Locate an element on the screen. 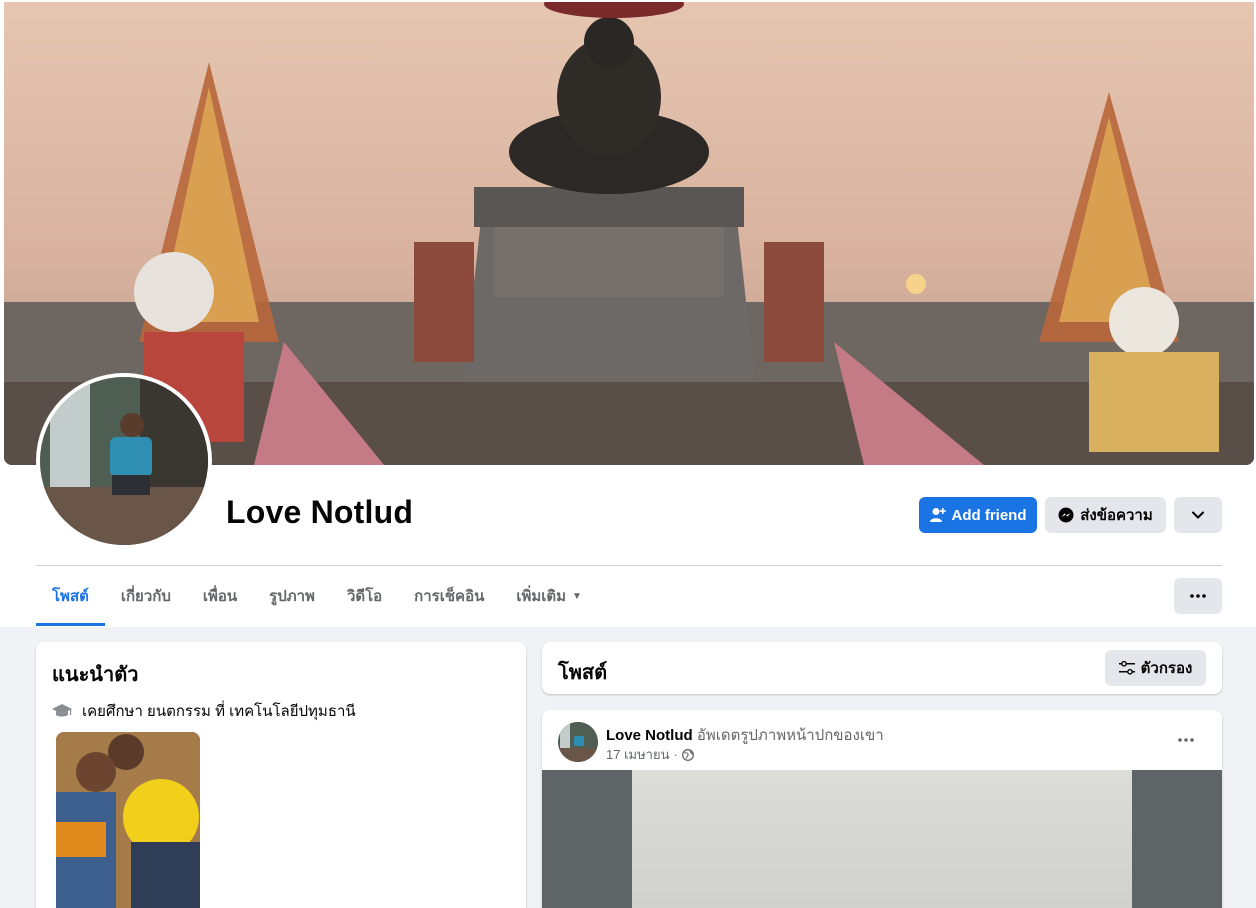  post-options-button is located at coordinates (1186, 740).